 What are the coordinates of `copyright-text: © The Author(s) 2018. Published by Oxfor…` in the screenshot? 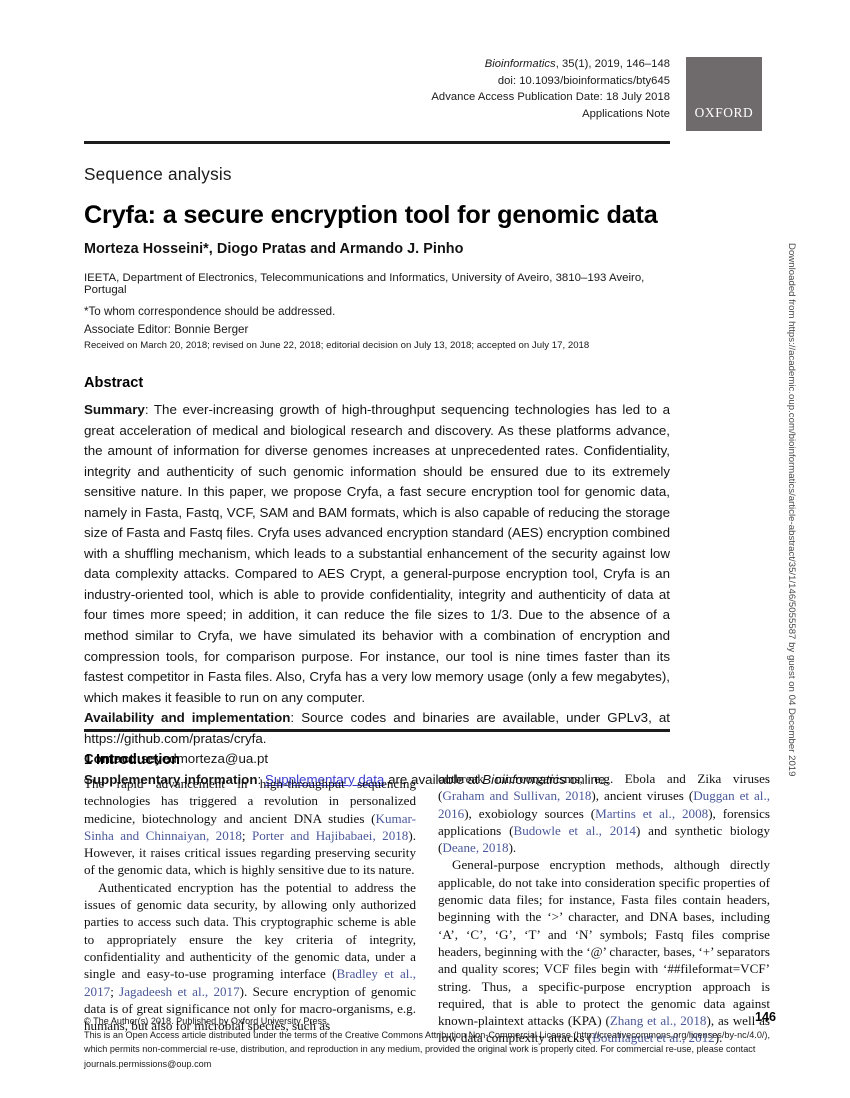 It's located at (207, 1021).